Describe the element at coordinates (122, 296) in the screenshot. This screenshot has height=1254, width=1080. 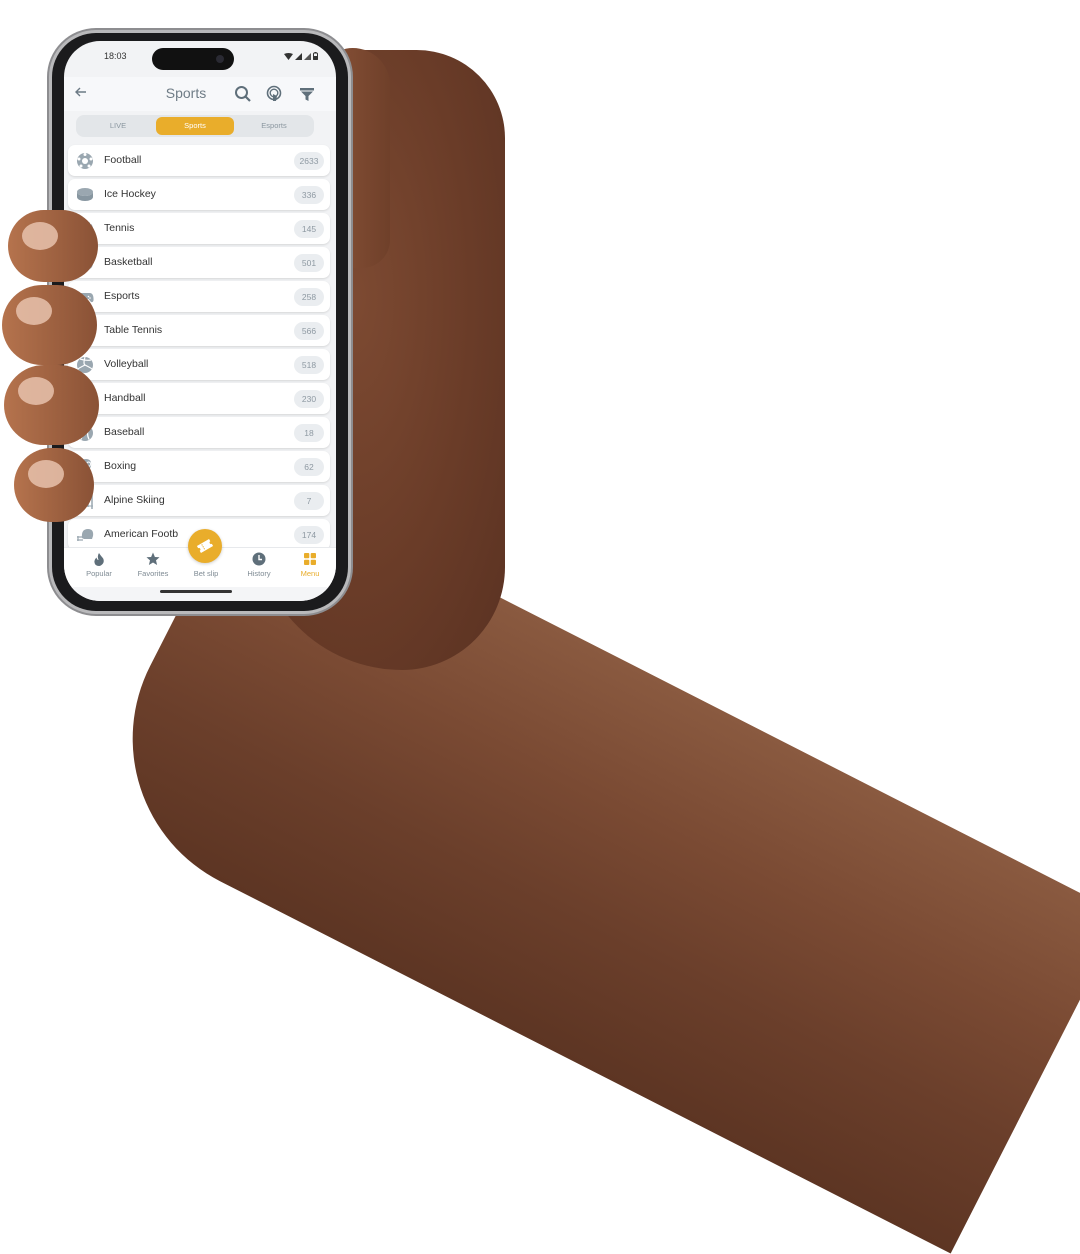
I see `sport-name: Esports` at that location.